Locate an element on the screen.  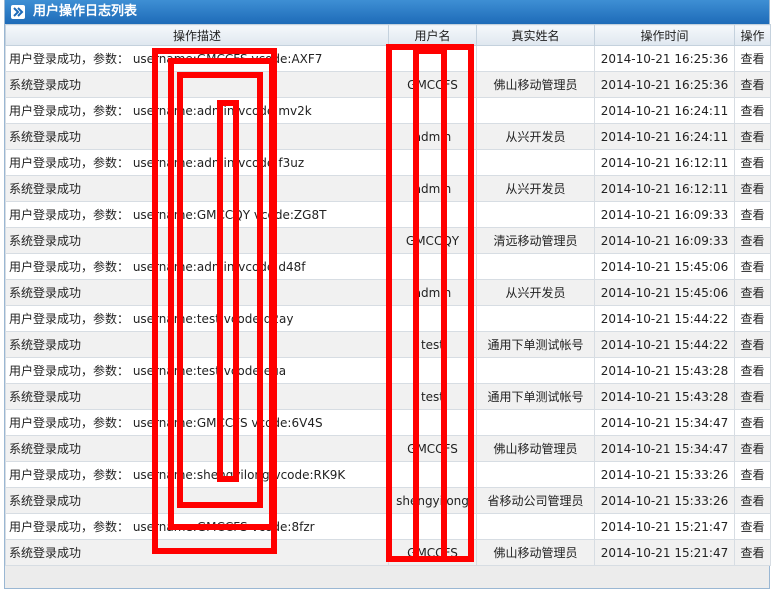
row-time: 2014-10-21 16:12:11 is located at coordinates (664, 162).